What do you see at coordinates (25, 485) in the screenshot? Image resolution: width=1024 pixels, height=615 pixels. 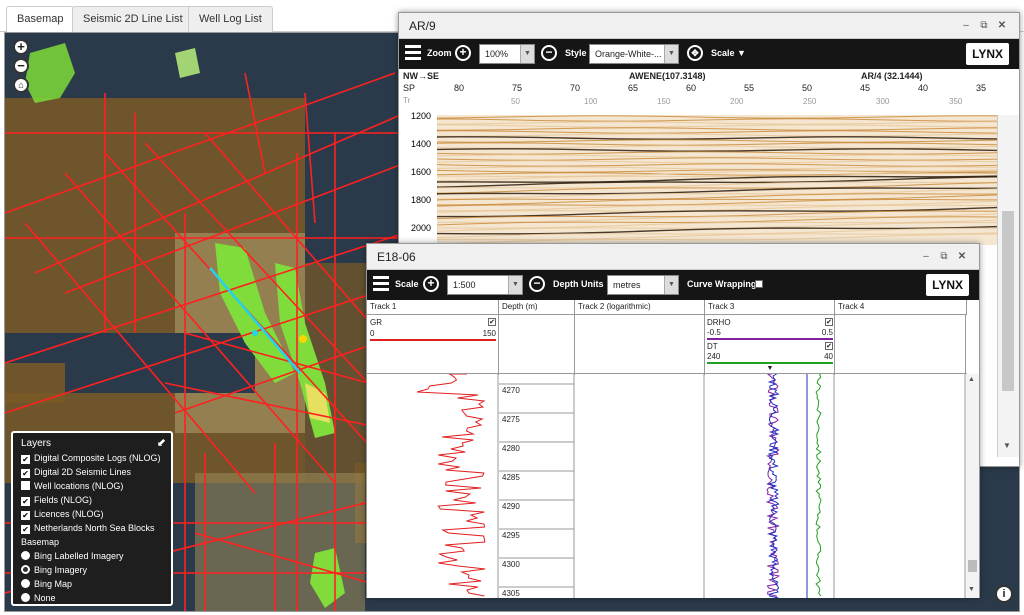 I see `layer-checkbox` at bounding box center [25, 485].